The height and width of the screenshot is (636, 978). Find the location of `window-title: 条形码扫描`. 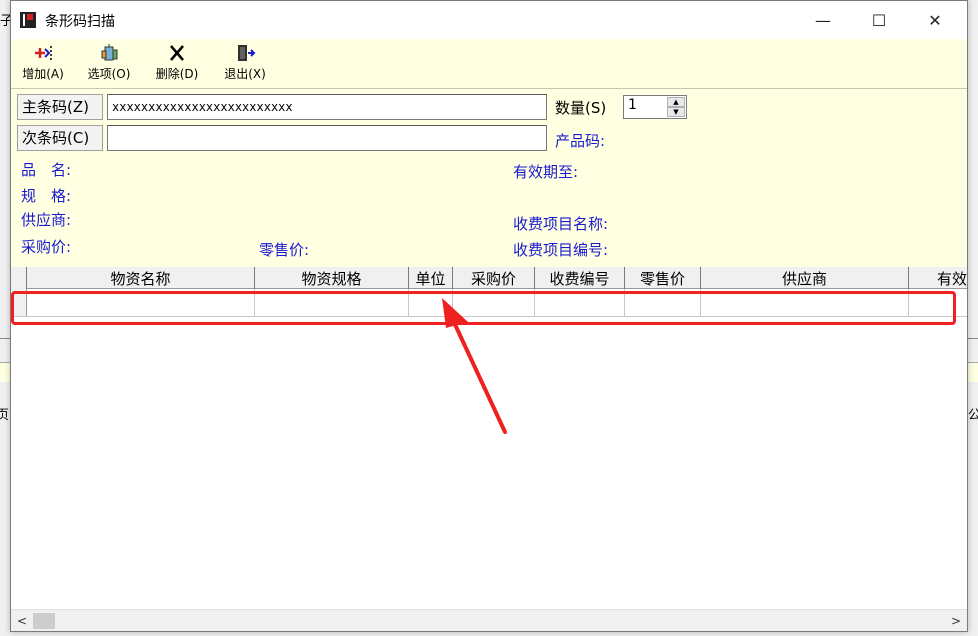

window-title: 条形码扫描 is located at coordinates (80, 22).